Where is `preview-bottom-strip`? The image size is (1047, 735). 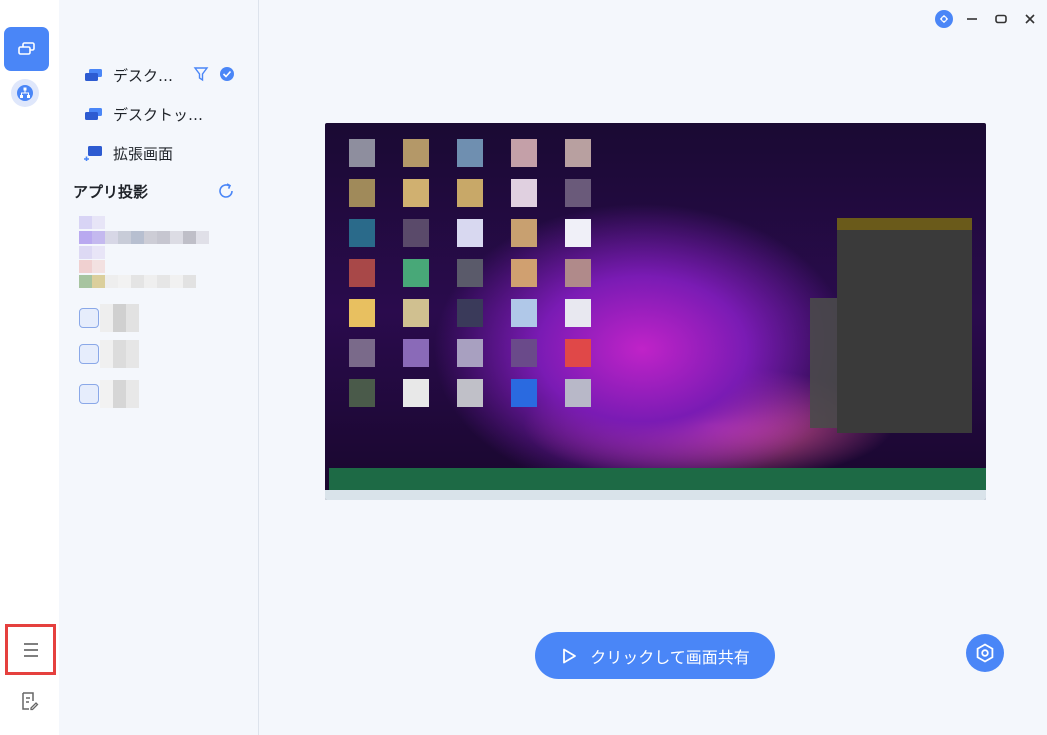 preview-bottom-strip is located at coordinates (655, 495).